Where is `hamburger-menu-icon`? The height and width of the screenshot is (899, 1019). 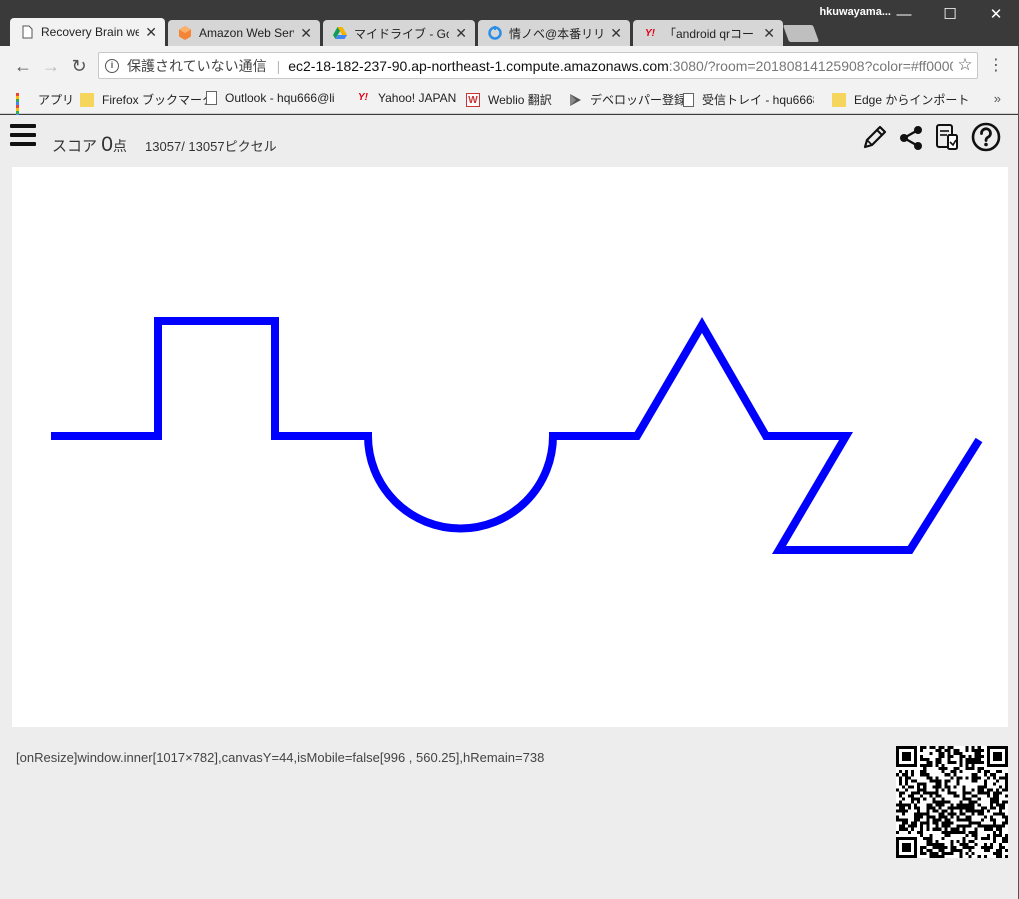
hamburger-menu-icon is located at coordinates (23, 135).